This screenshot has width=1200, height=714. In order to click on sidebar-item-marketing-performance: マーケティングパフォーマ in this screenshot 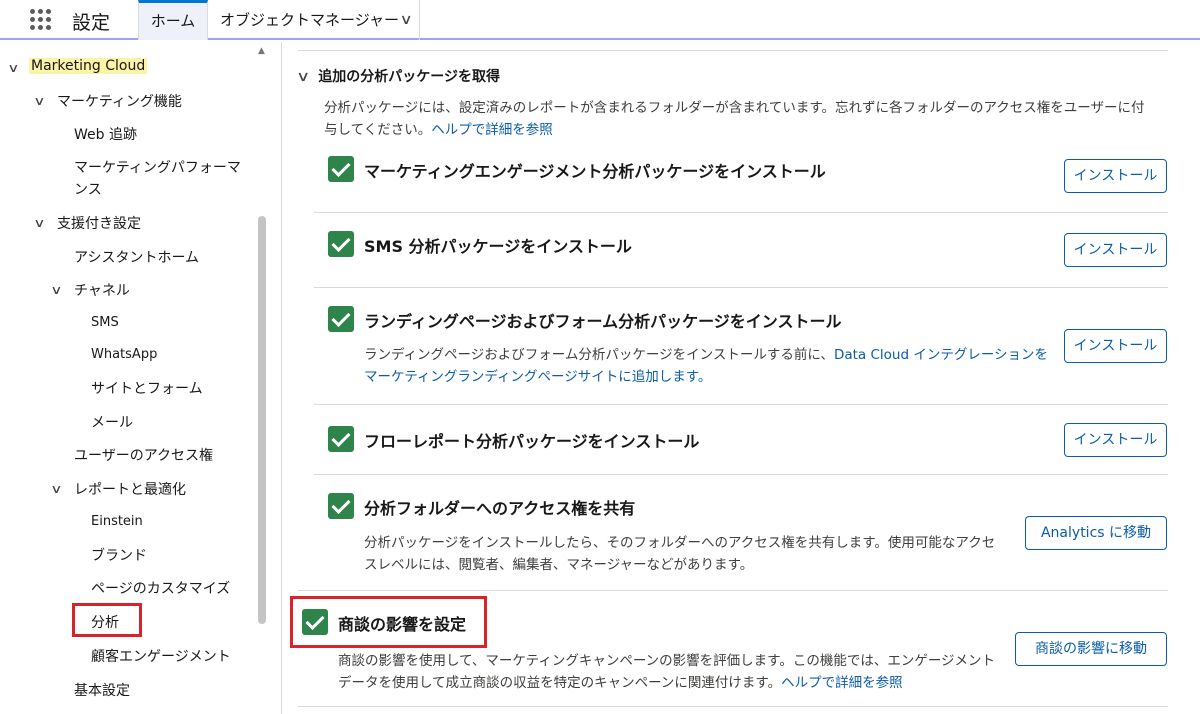, I will do `click(157, 167)`.